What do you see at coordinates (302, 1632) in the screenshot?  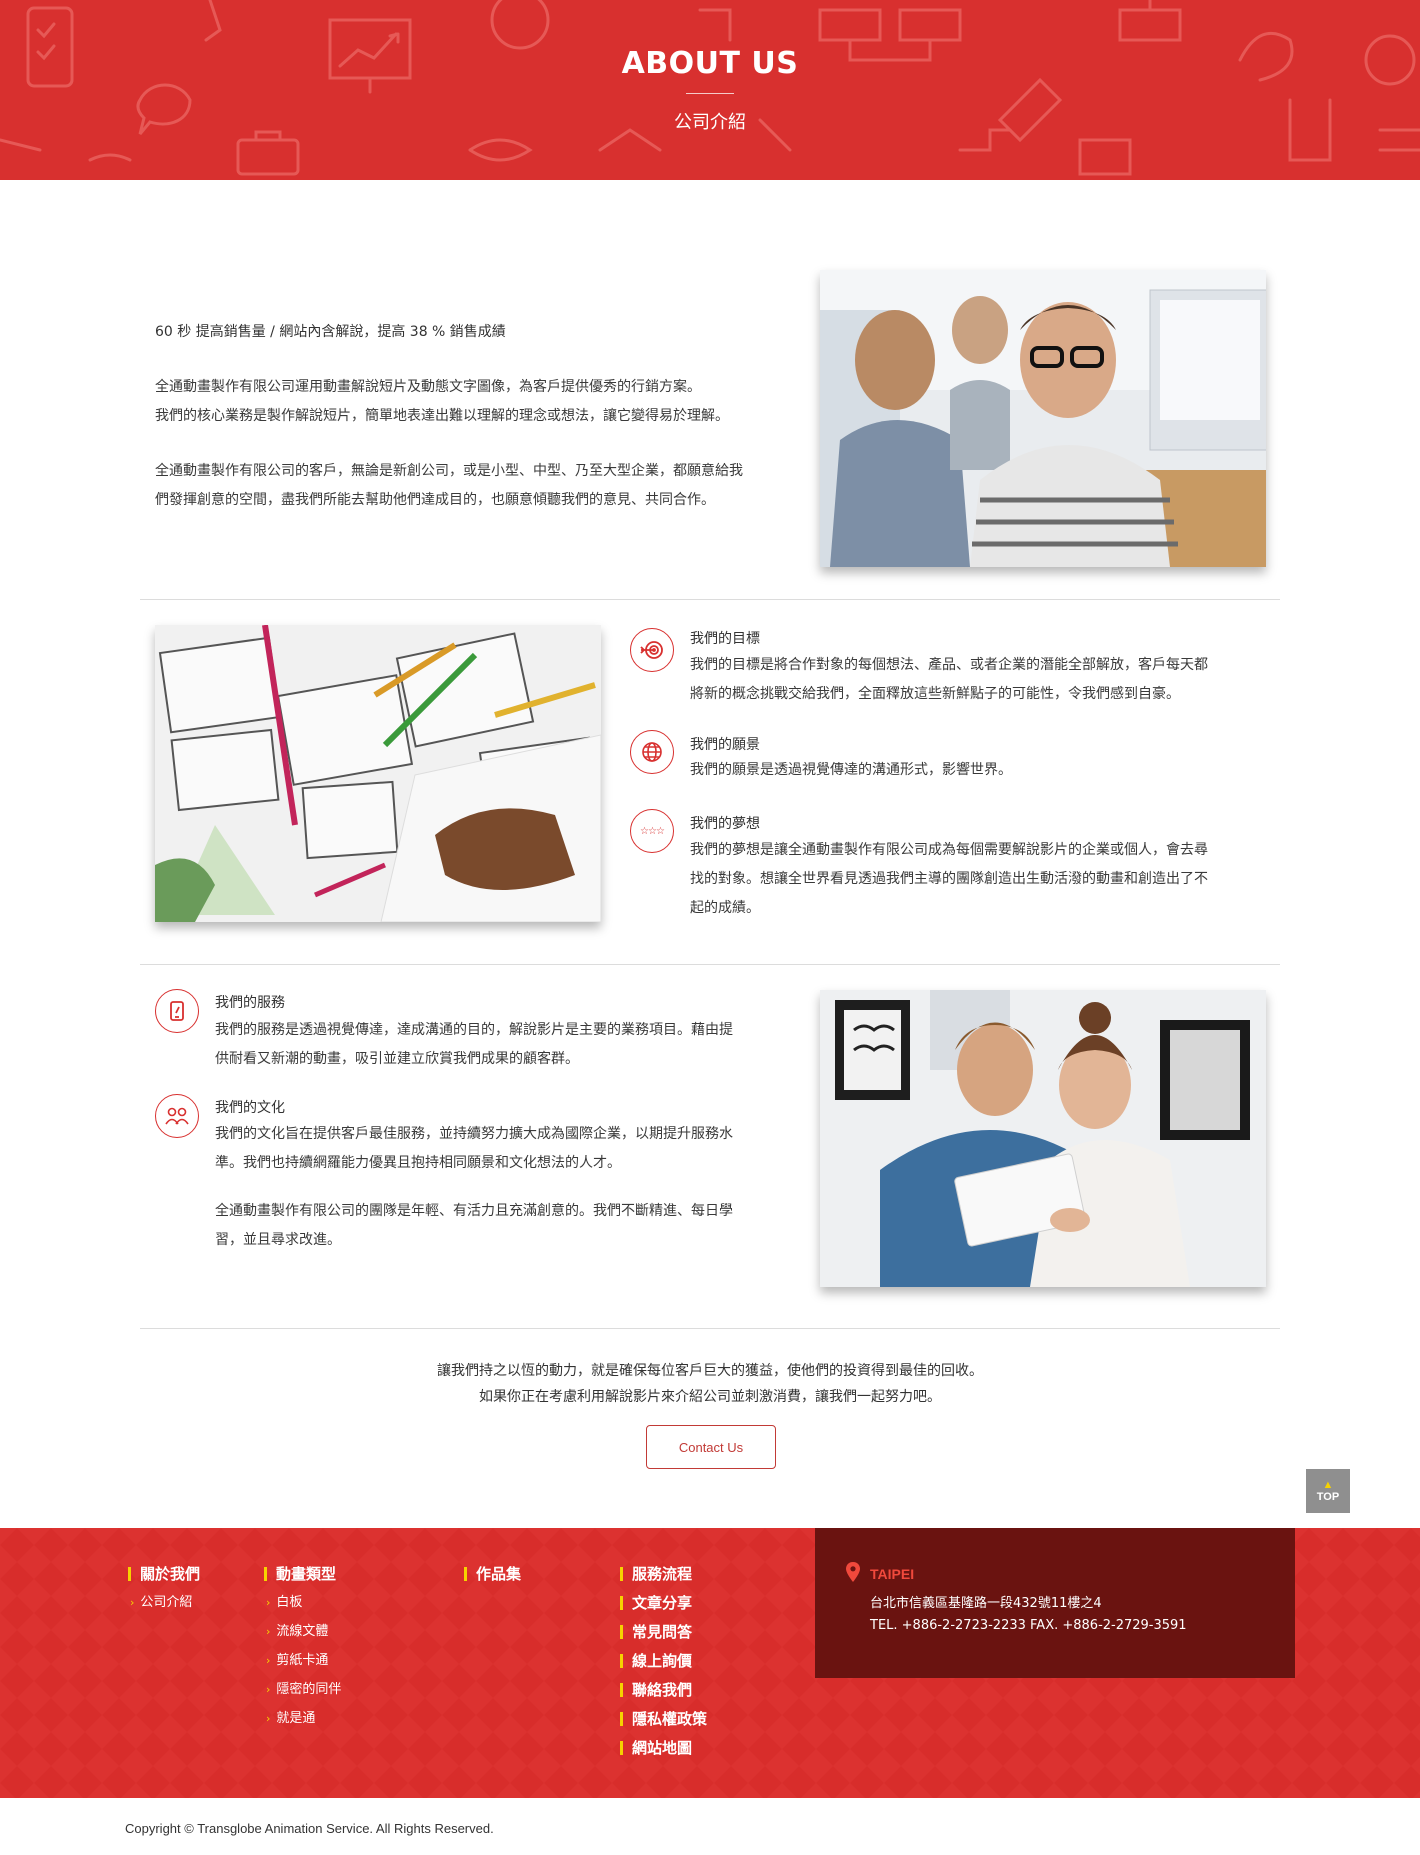 I see `footer-link-motion-typography: › 流線文體` at bounding box center [302, 1632].